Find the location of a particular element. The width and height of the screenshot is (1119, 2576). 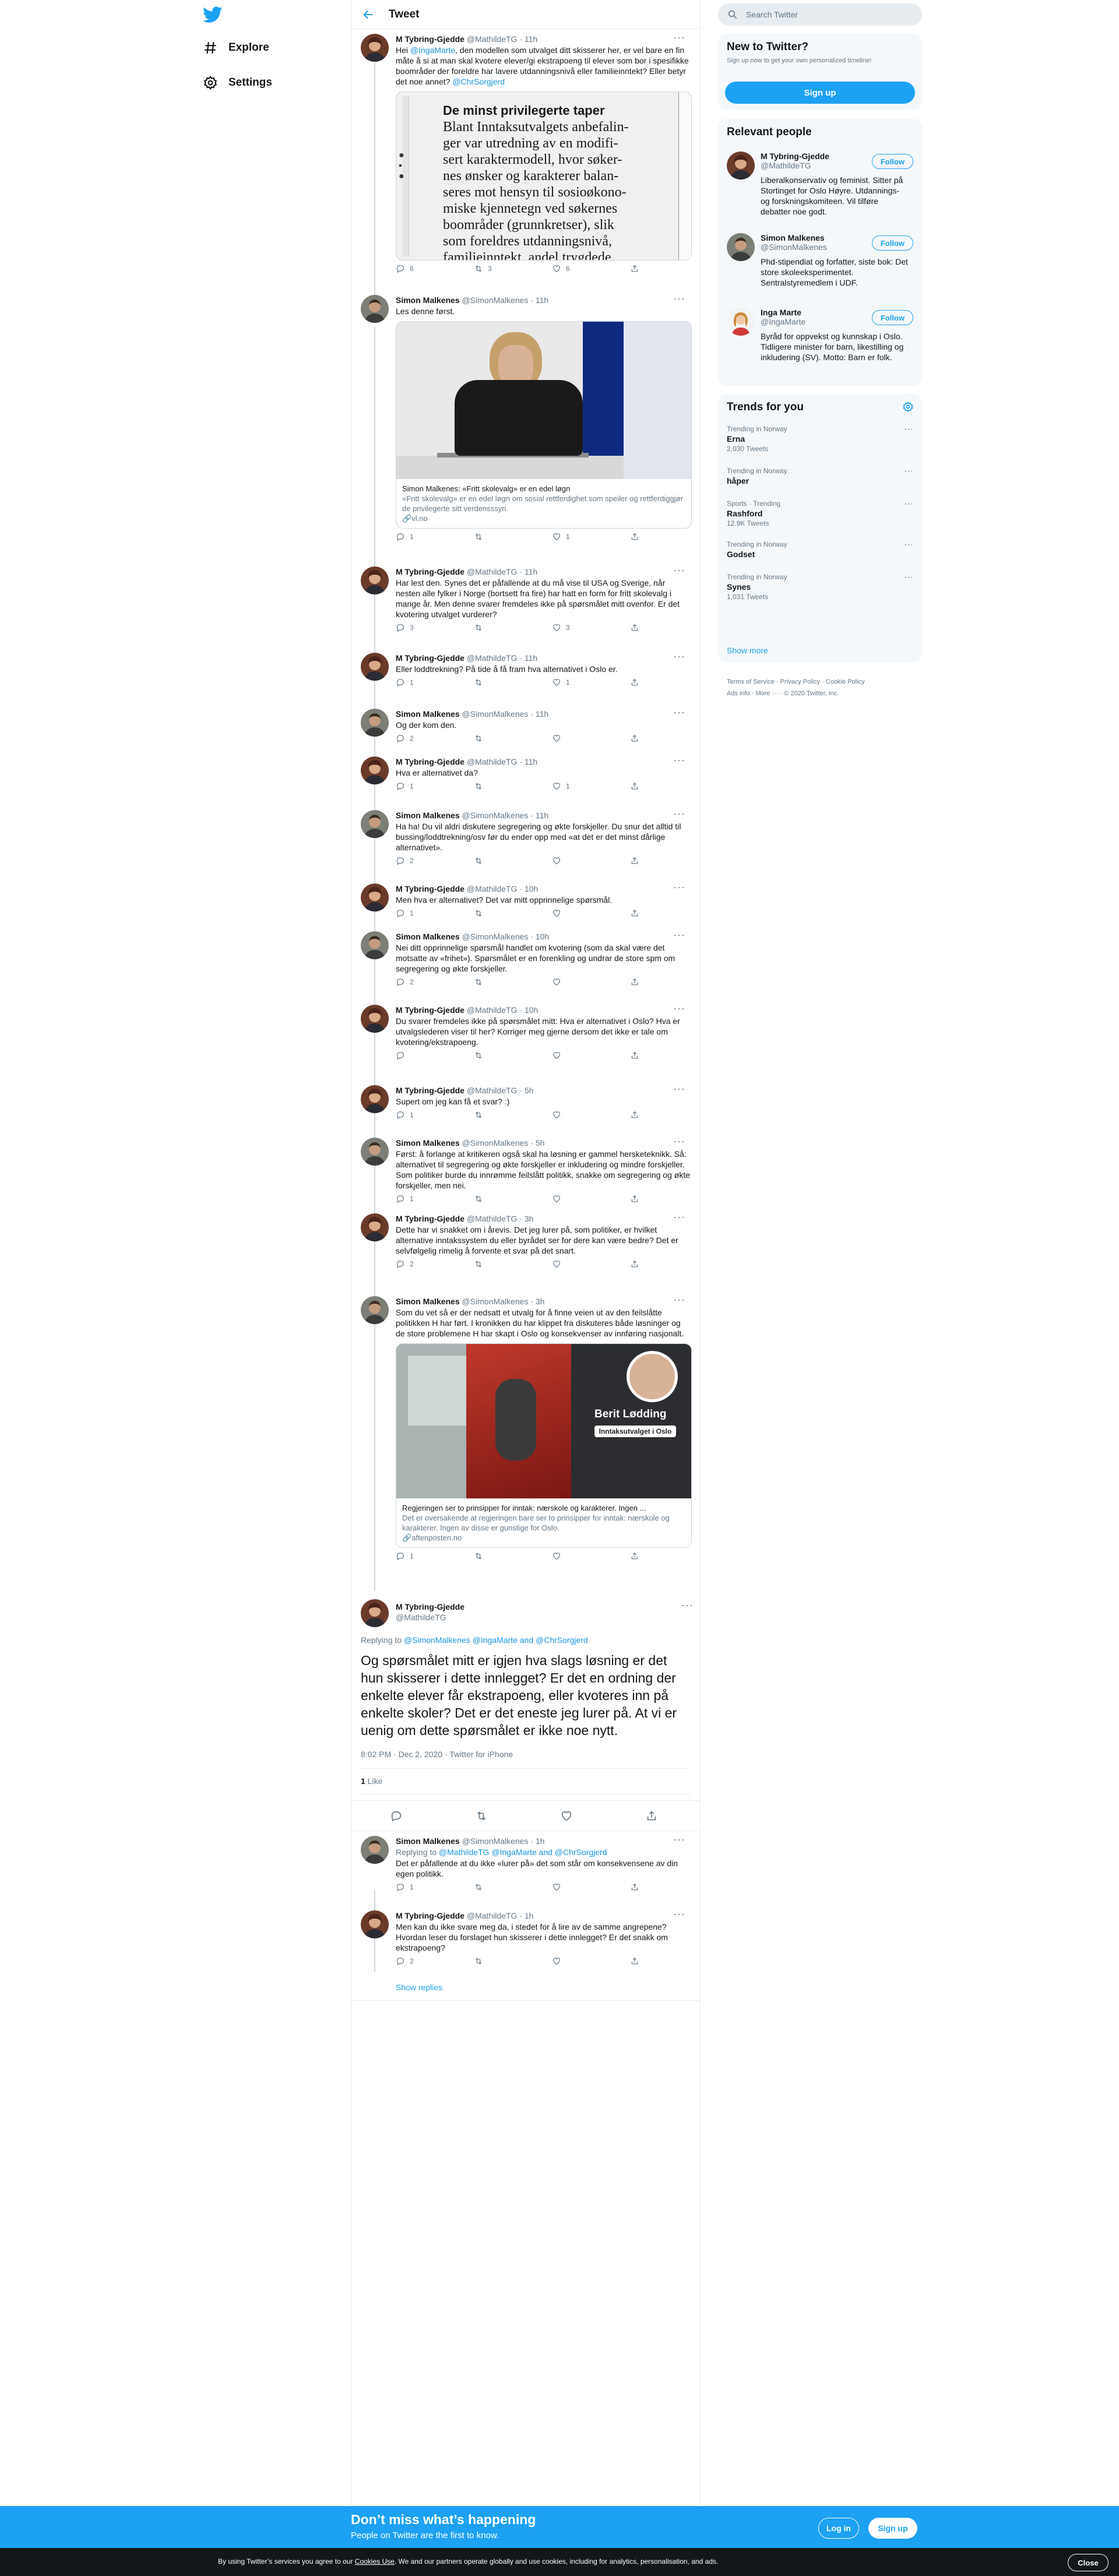

like-button: 6 is located at coordinates (561, 268).